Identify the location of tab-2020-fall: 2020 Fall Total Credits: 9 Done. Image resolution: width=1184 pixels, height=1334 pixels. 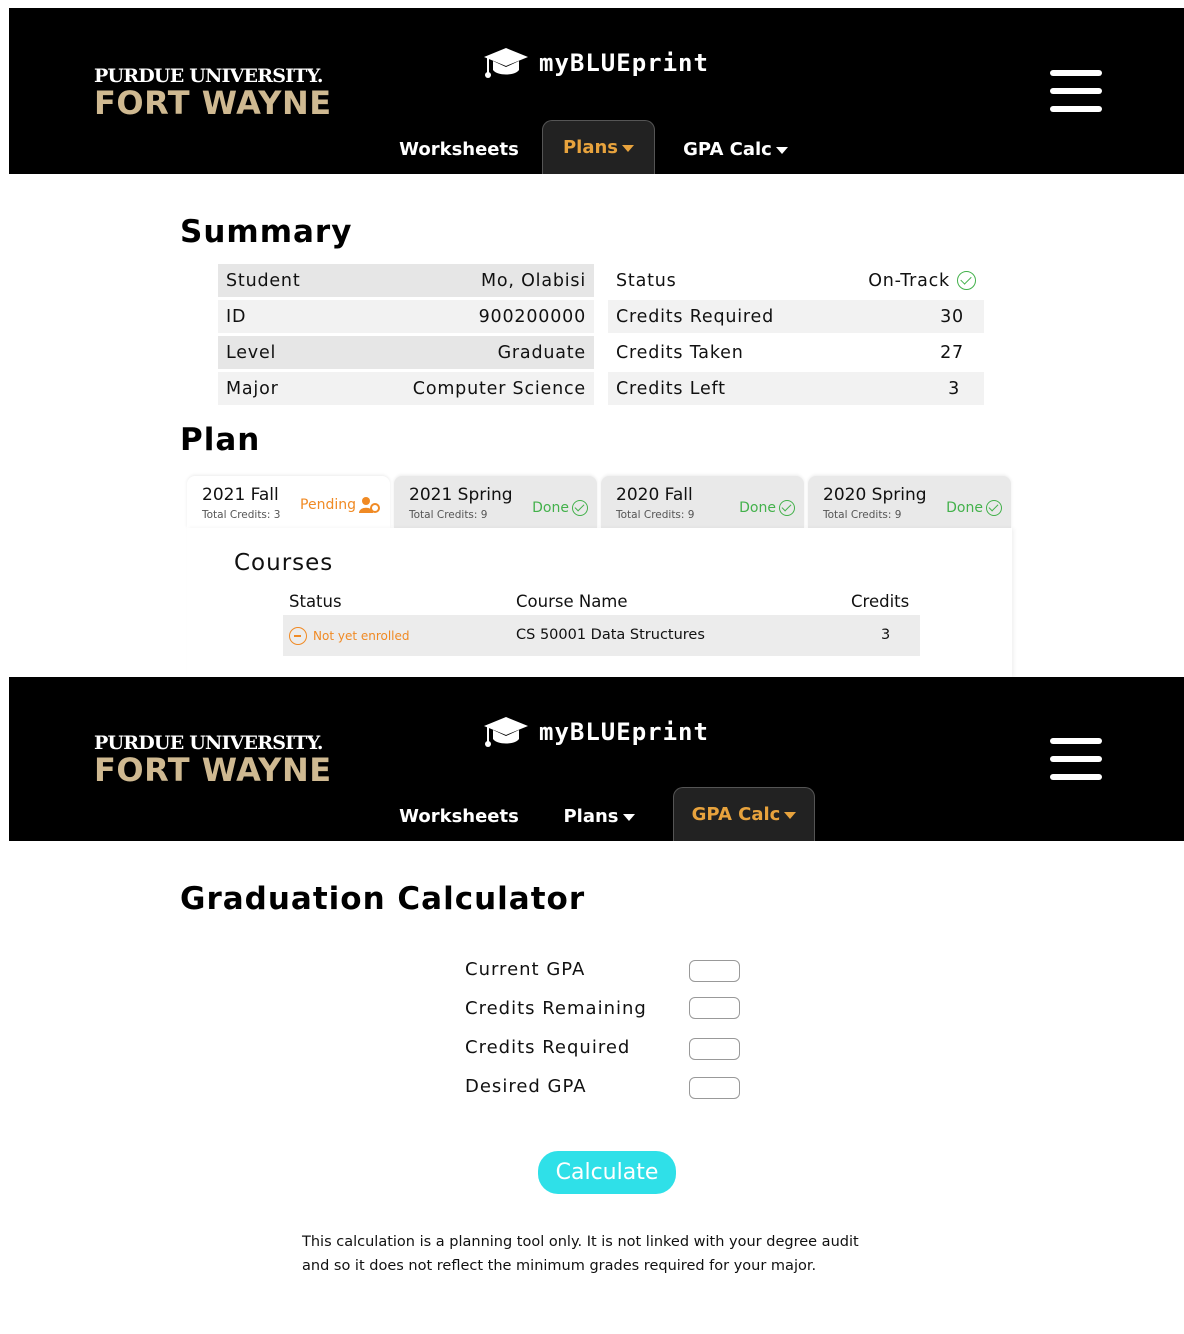
(702, 502).